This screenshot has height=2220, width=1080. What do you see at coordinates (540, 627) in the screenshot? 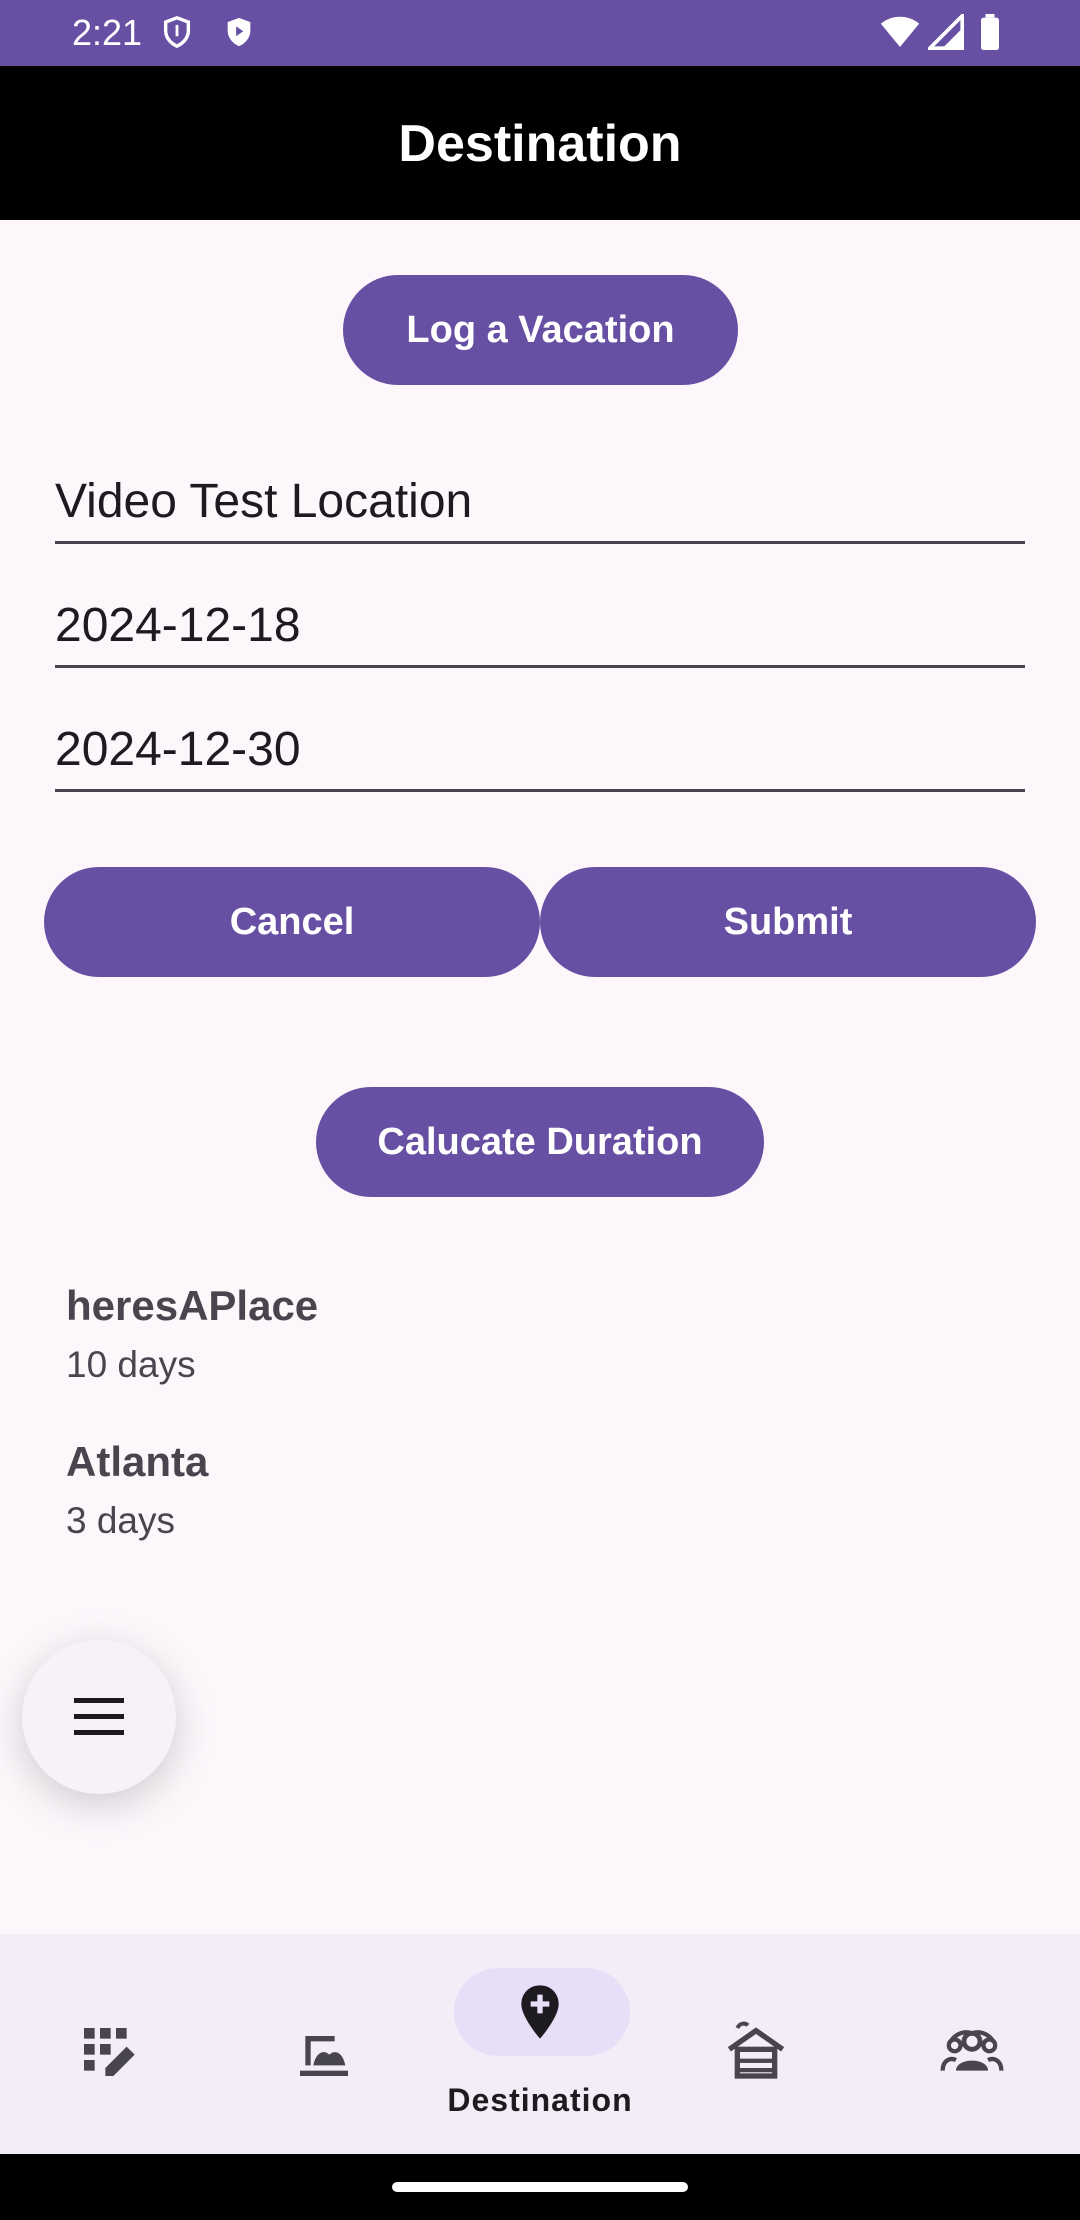
I see `start-date-field: 2024-12-18` at bounding box center [540, 627].